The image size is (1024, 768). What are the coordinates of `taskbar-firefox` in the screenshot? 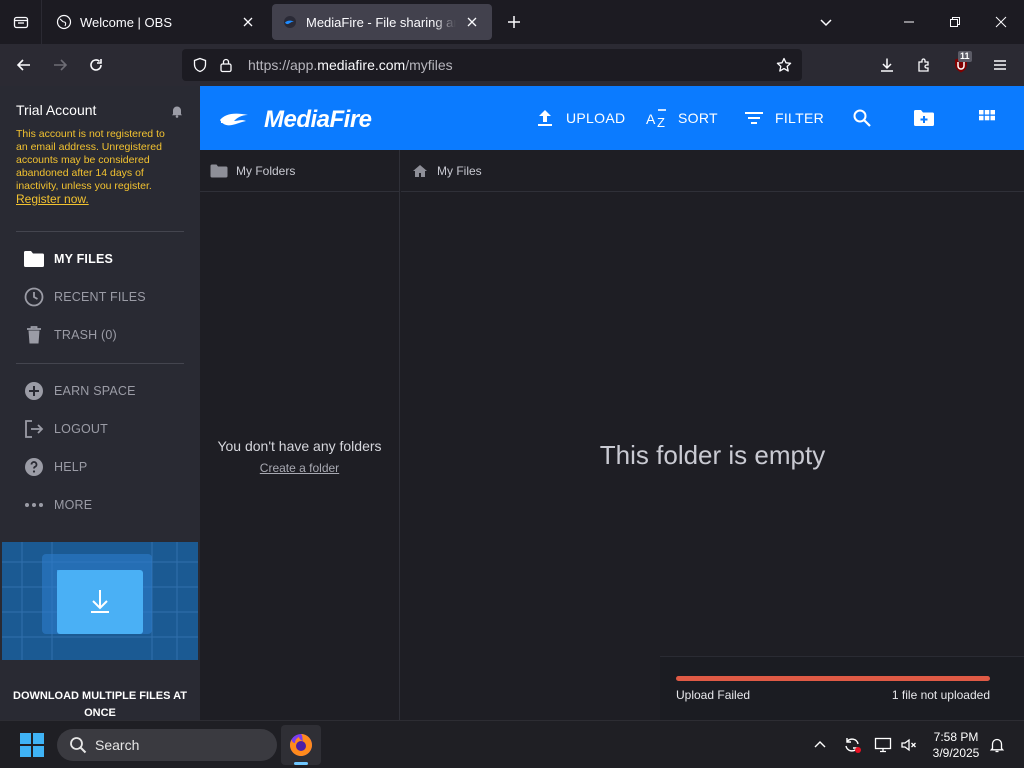 It's located at (301, 745).